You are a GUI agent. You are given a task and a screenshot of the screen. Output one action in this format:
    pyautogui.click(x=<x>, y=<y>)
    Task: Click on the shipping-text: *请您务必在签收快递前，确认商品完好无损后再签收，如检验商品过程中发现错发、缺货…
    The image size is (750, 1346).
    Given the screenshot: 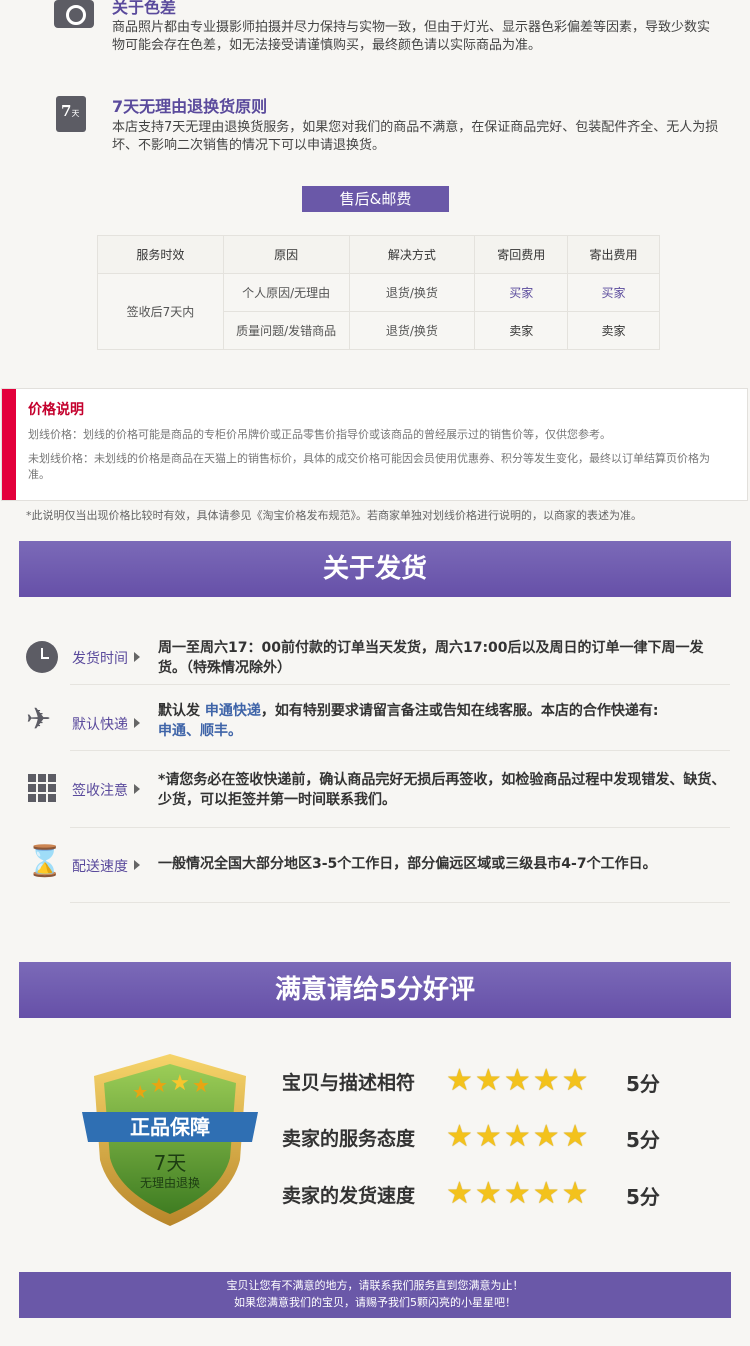 What is the action you would take?
    pyautogui.click(x=442, y=790)
    